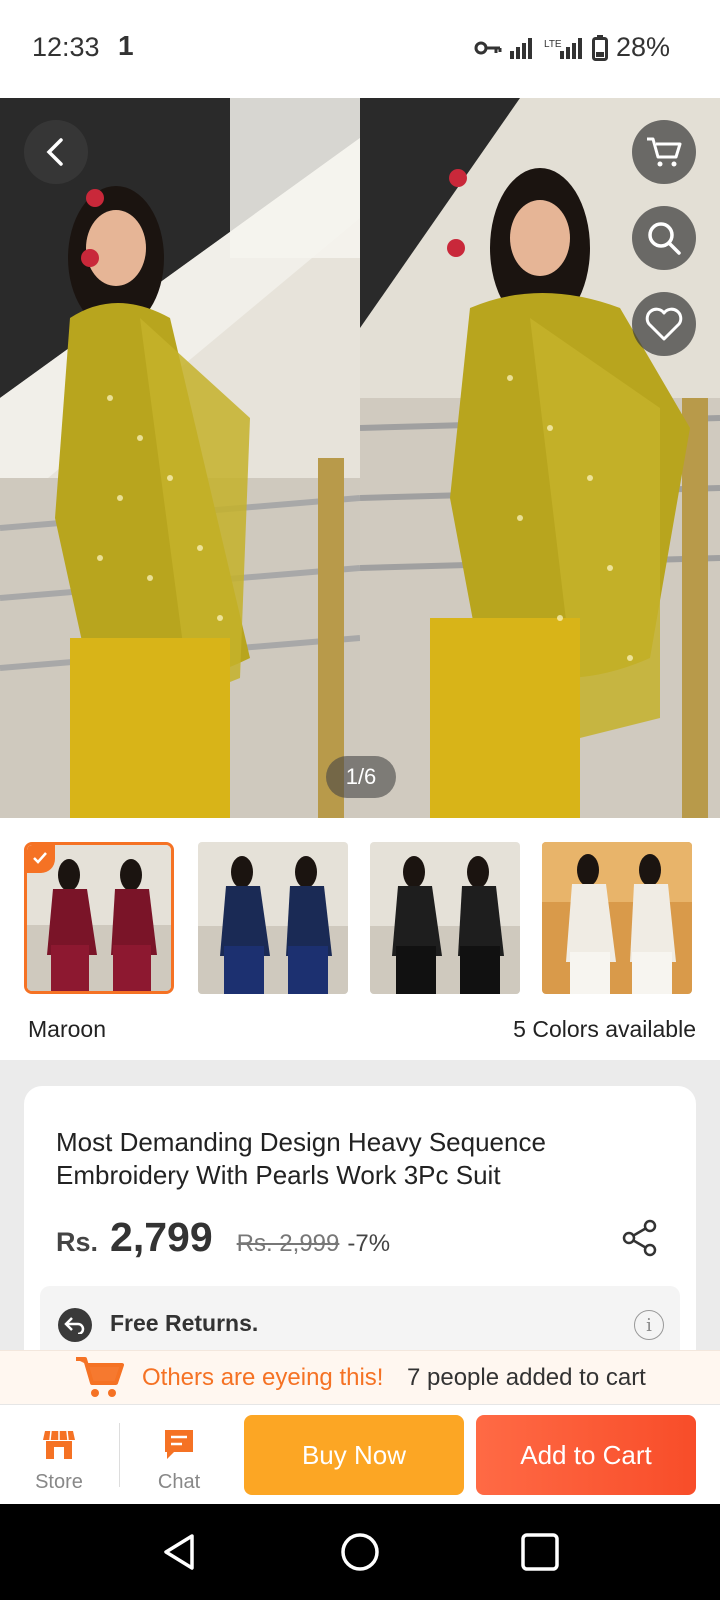 This screenshot has width=720, height=1600. I want to click on bottom-action-bar: Store Chat Buy Now Add to Cart, so click(360, 1454).